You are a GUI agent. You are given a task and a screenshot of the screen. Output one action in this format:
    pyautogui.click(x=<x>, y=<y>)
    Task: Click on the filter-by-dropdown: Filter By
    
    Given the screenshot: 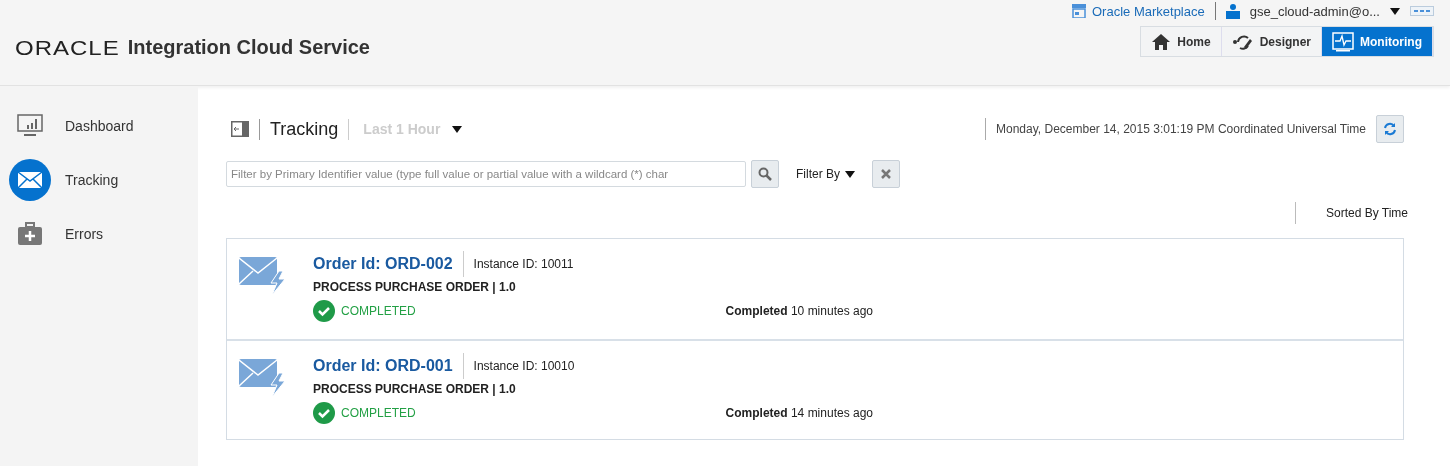 What is the action you would take?
    pyautogui.click(x=825, y=174)
    